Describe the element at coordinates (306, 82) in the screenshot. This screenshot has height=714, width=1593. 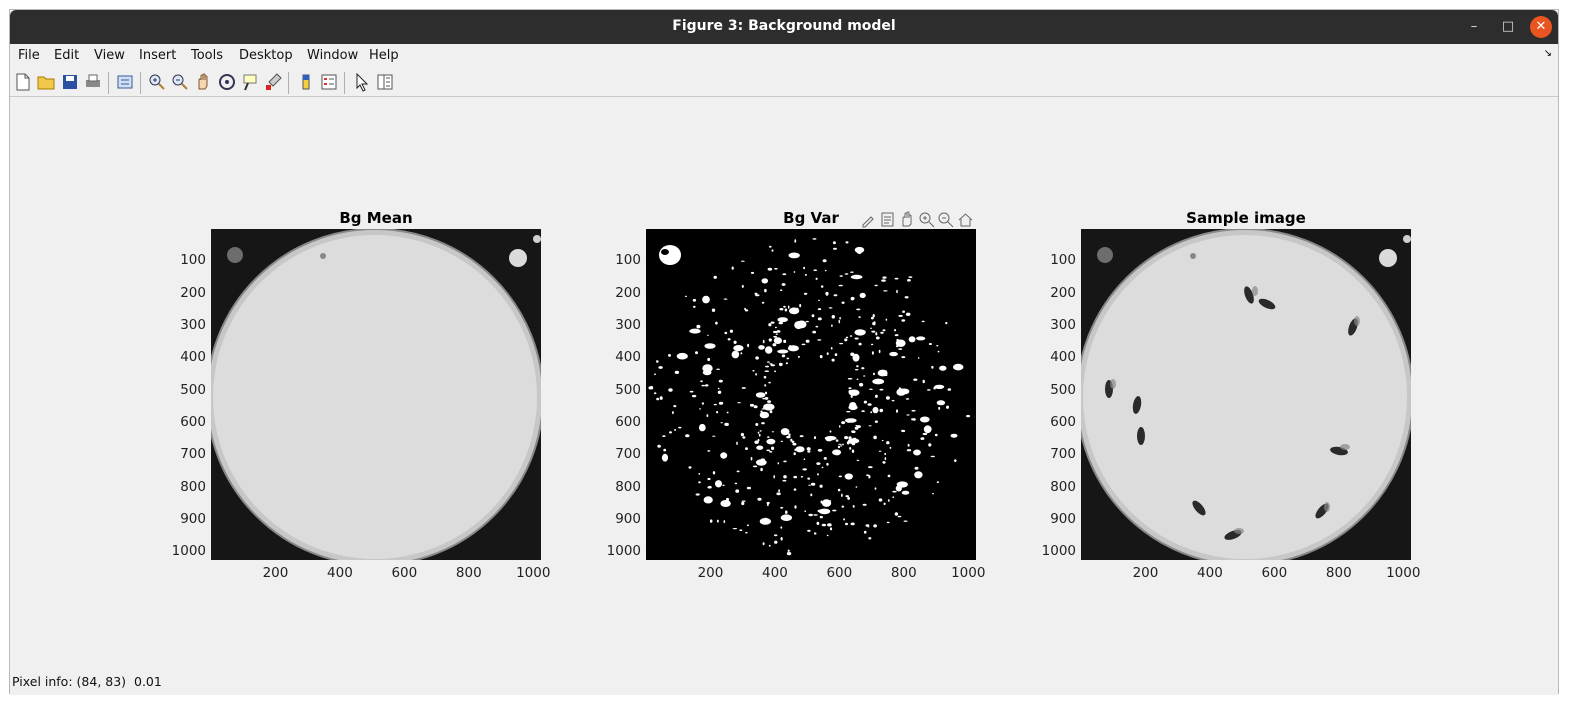
I see `colorbar-icon` at that location.